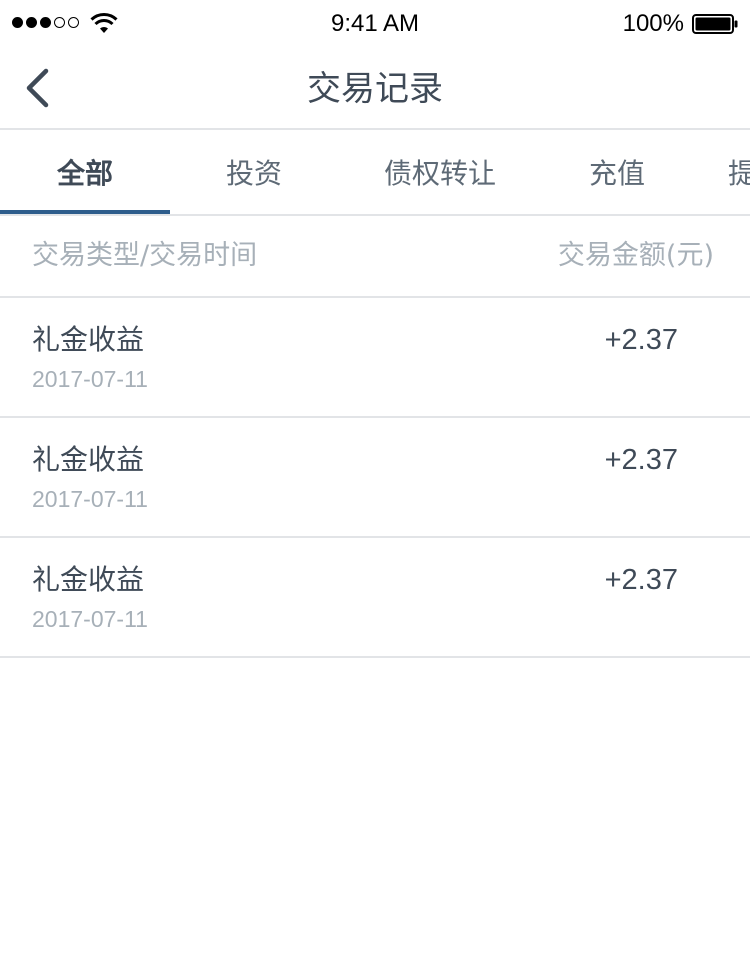 This screenshot has width=750, height=964. Describe the element at coordinates (739, 172) in the screenshot. I see `tab-withdraw: 提现` at that location.